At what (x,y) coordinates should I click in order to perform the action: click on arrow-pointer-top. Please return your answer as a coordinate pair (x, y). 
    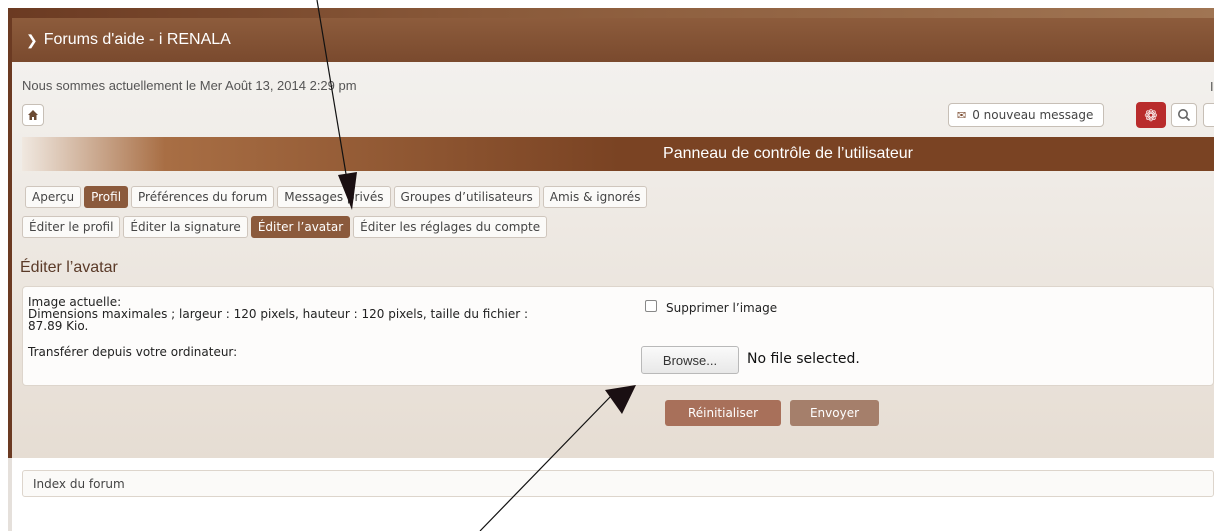
    Looking at the image, I should click on (336, 105).